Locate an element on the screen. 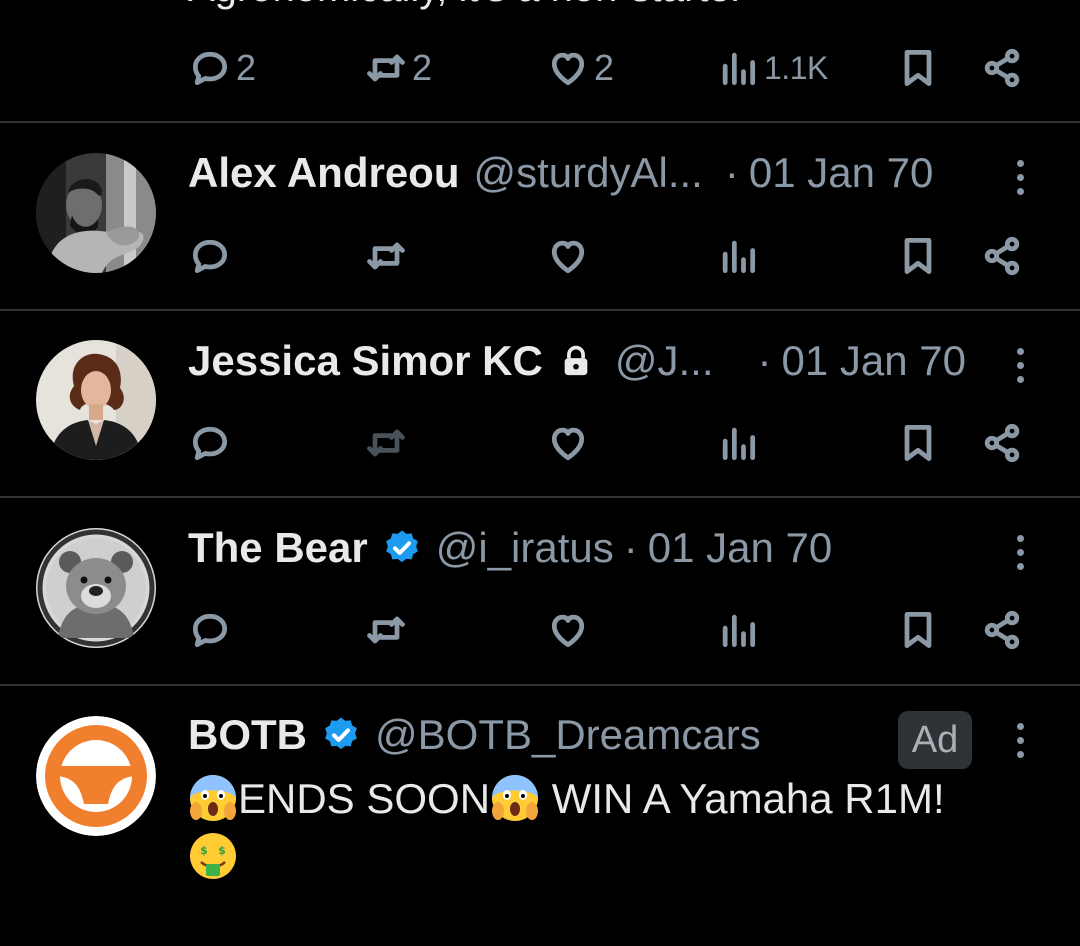 Image resolution: width=1080 pixels, height=946 pixels. tweet-text-snippet: Agronomically, it's a non-starter is located at coordinates (466, 5).